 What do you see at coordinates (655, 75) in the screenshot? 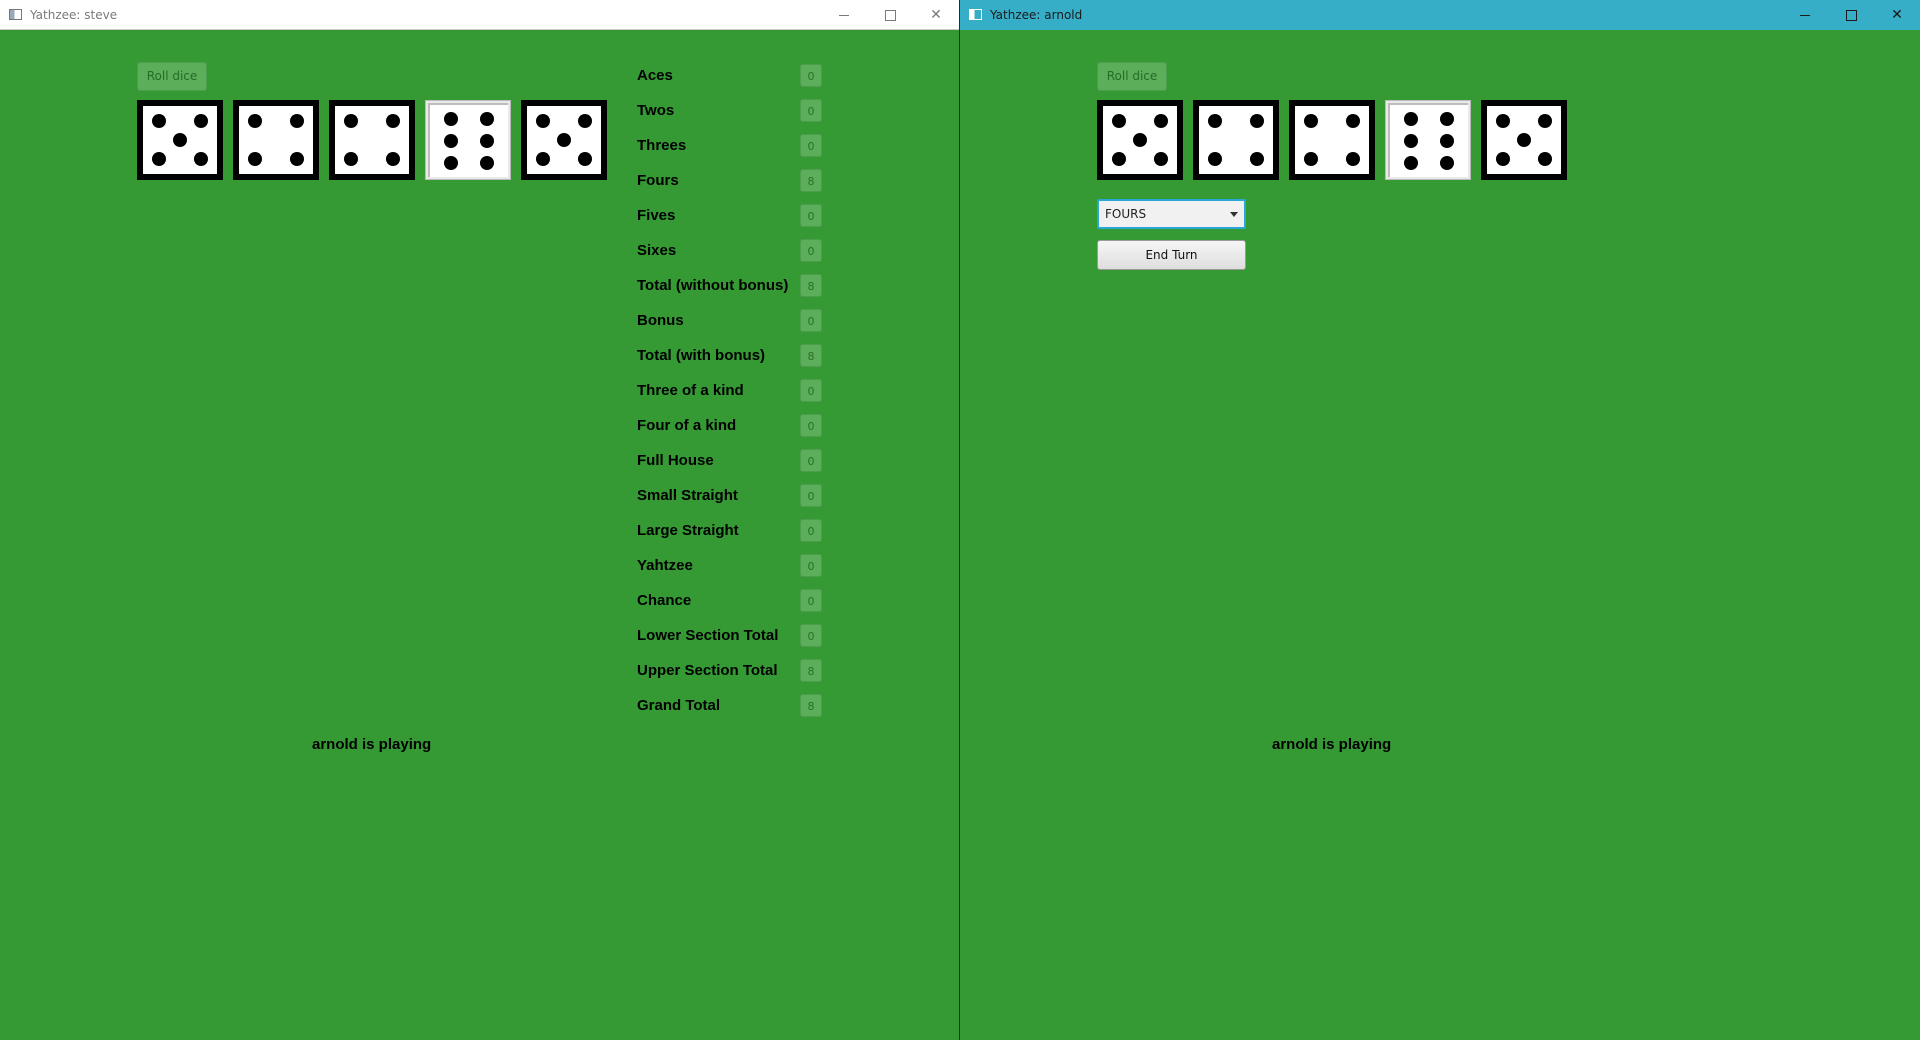
I see `score-label: Aces` at bounding box center [655, 75].